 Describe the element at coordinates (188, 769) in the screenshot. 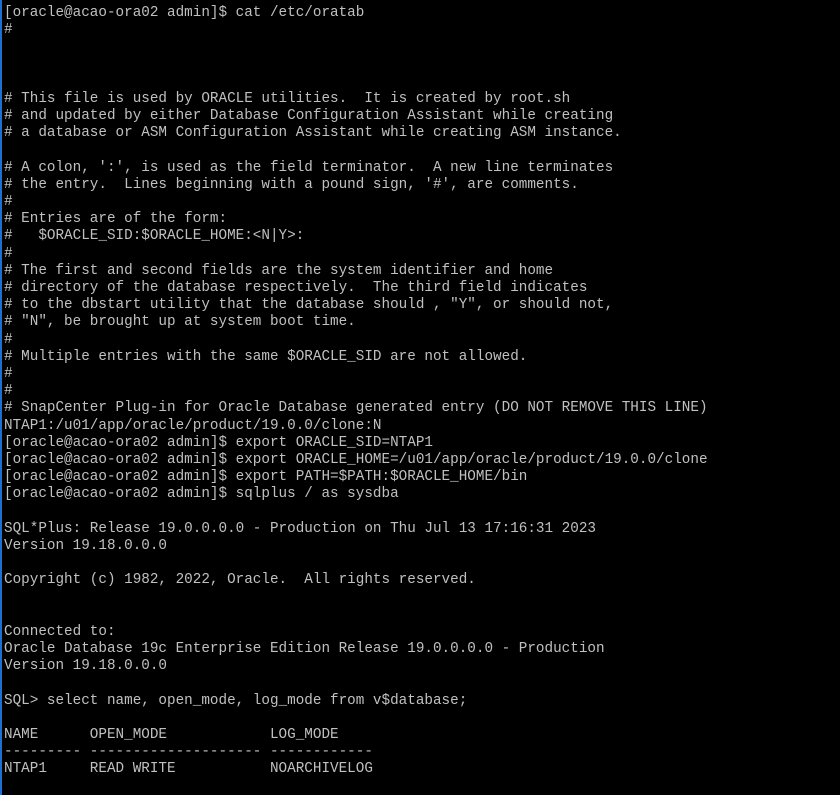

I see `terminal-line: NTAP1 READ WRITE NOARCHIVELOG` at that location.